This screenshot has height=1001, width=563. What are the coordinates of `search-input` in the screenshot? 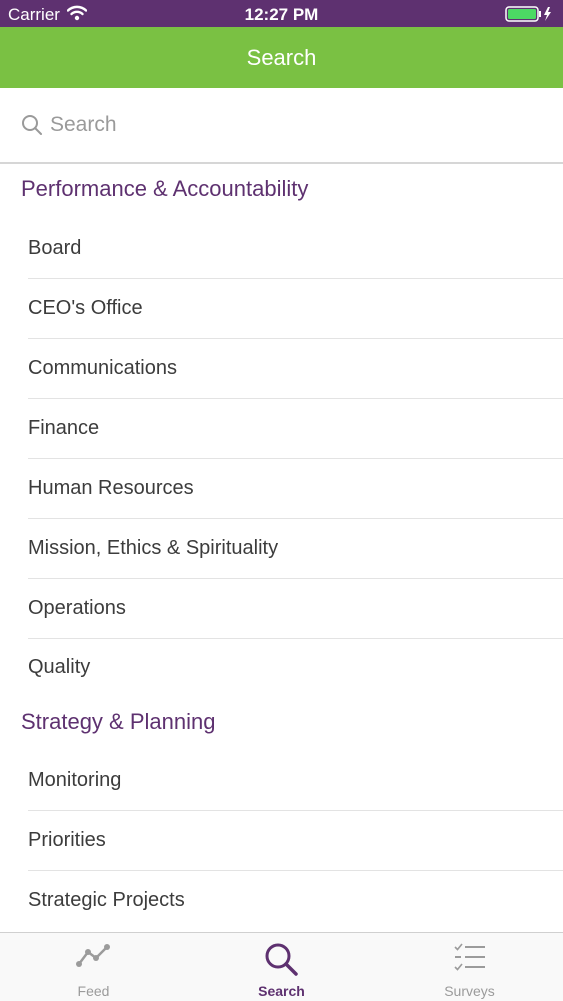 It's located at (290, 125).